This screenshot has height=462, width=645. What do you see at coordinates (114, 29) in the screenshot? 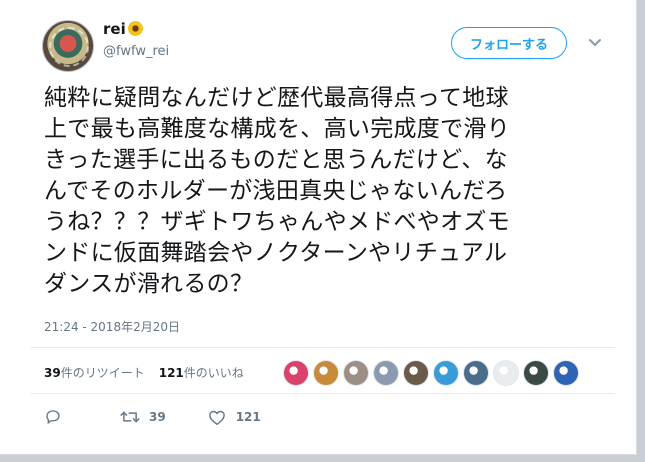
I see `display-name-text: rei` at bounding box center [114, 29].